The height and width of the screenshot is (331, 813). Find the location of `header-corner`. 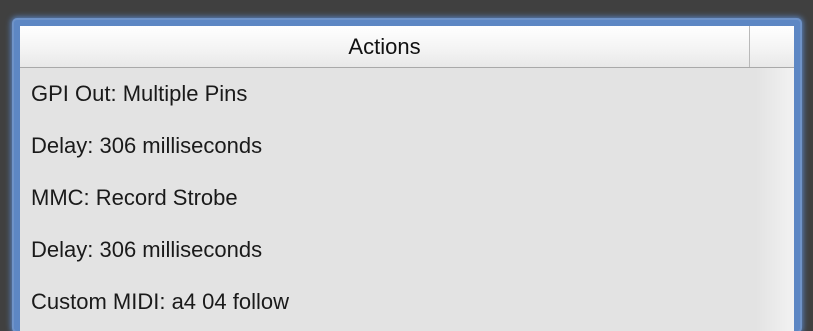

header-corner is located at coordinates (772, 46).